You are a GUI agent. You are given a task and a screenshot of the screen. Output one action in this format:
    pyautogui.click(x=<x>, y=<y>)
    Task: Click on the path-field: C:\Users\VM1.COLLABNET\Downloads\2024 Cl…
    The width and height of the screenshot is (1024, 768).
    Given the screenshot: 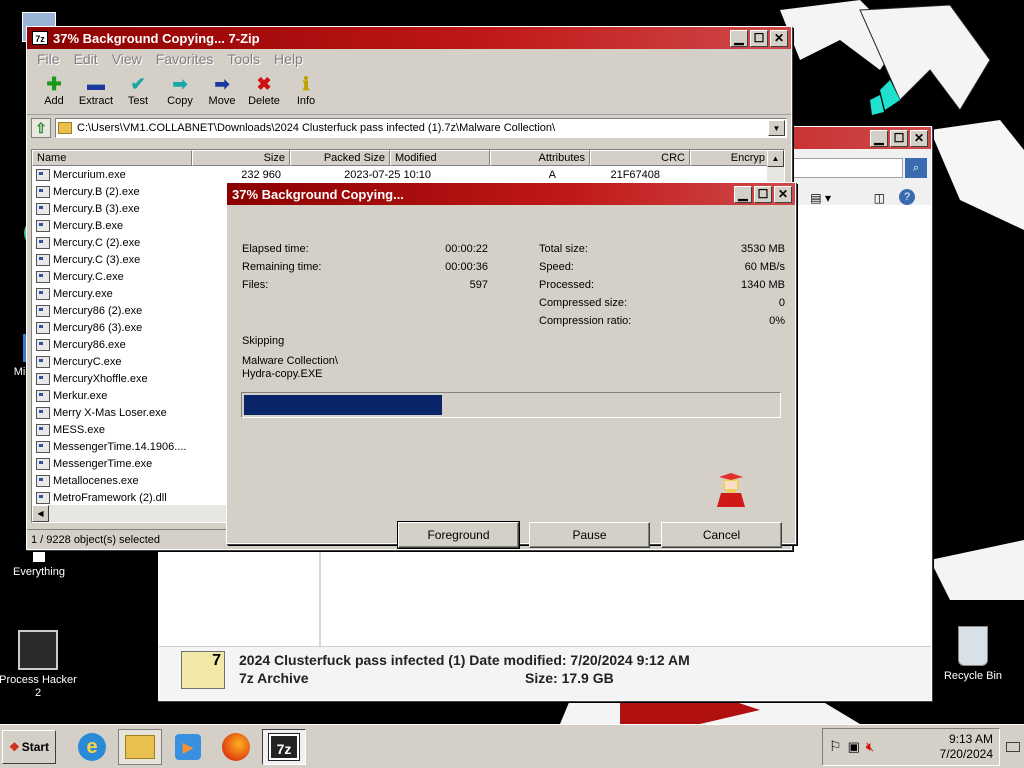 What is the action you would take?
    pyautogui.click(x=421, y=128)
    